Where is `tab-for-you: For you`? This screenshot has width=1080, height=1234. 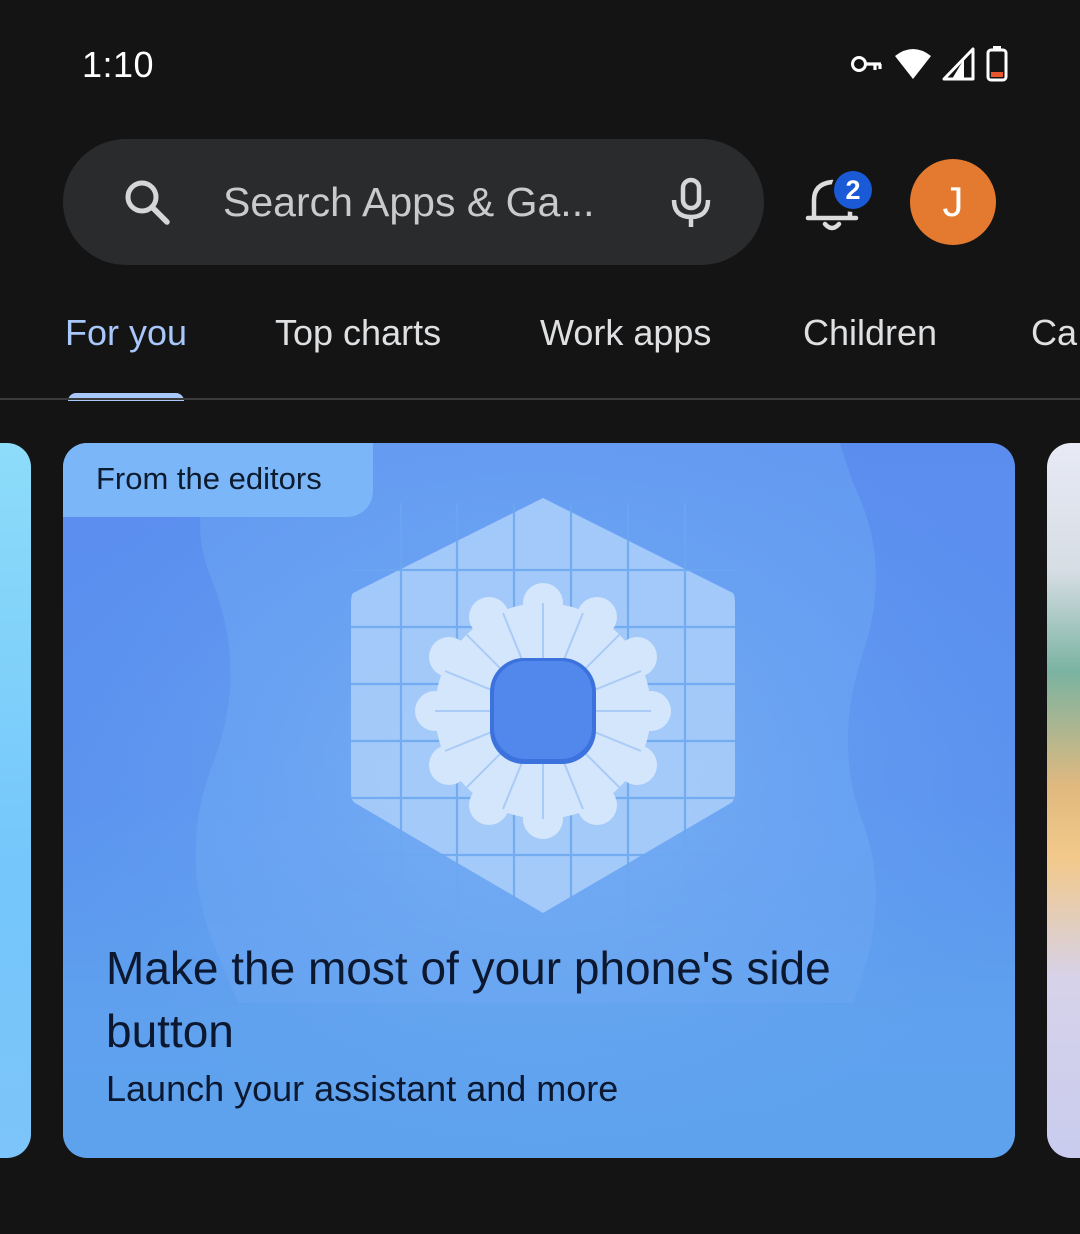 tab-for-you: For you is located at coordinates (126, 333).